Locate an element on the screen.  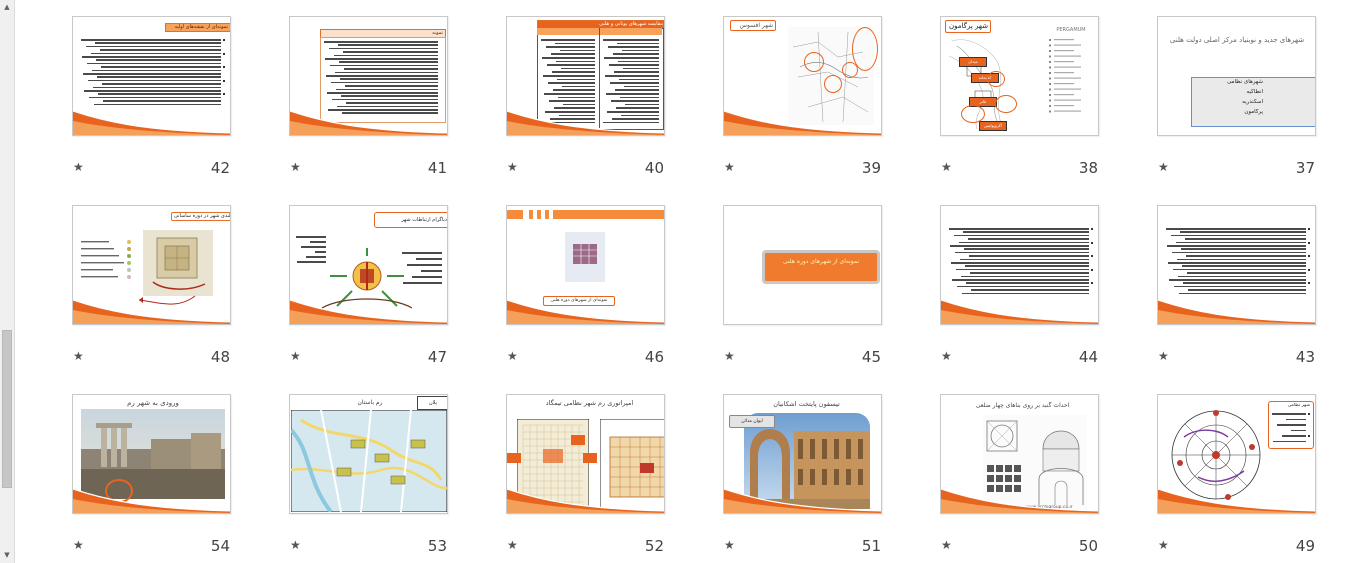
slide-number: 41 is located at coordinates (437, 168).